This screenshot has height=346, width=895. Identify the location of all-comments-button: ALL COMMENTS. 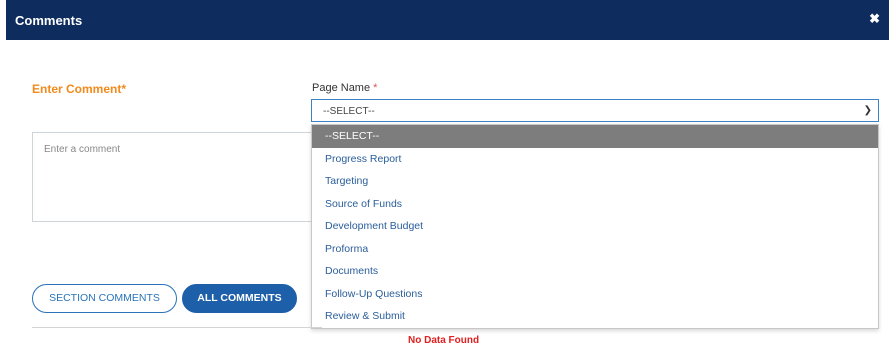
(239, 298).